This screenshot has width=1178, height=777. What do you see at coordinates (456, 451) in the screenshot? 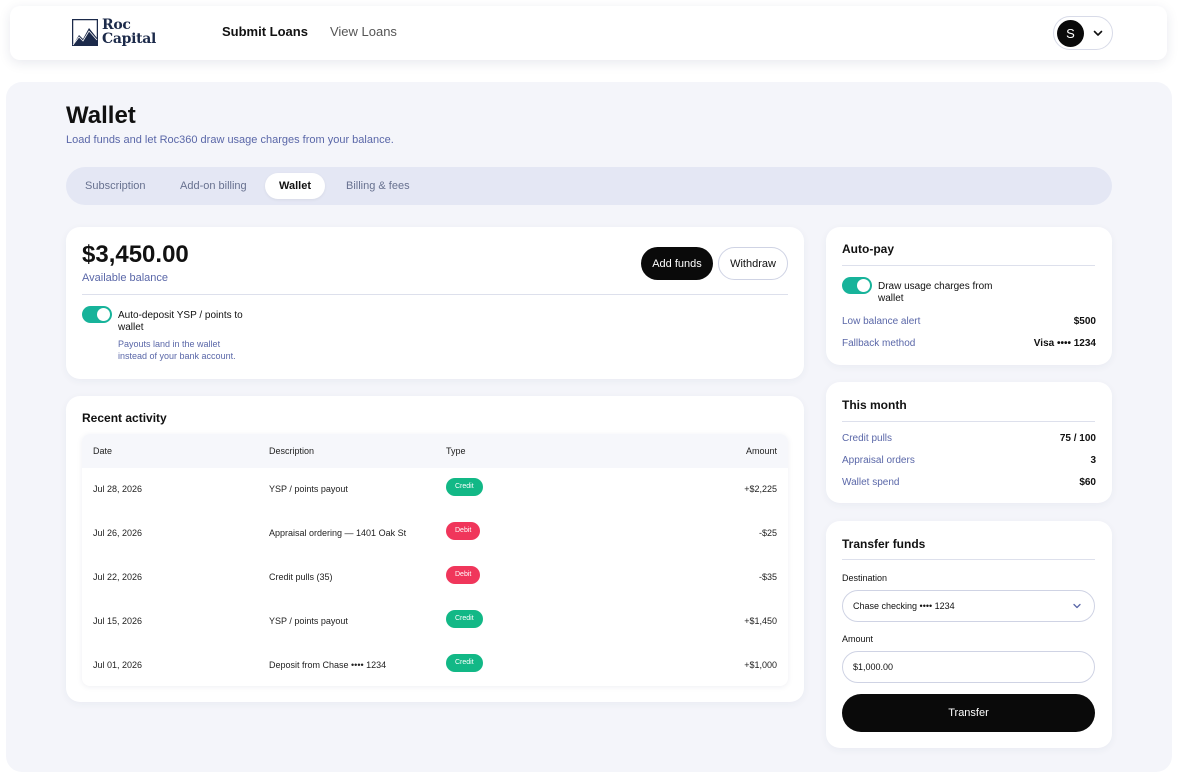
I see `column-type: Type` at bounding box center [456, 451].